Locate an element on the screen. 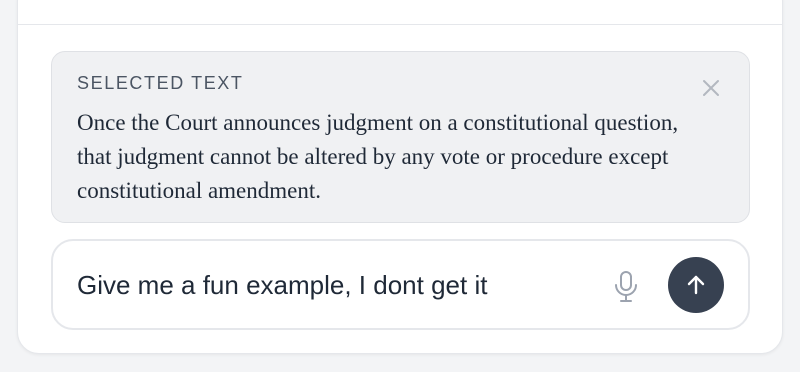 The image size is (800, 372). microphone-icon is located at coordinates (626, 287).